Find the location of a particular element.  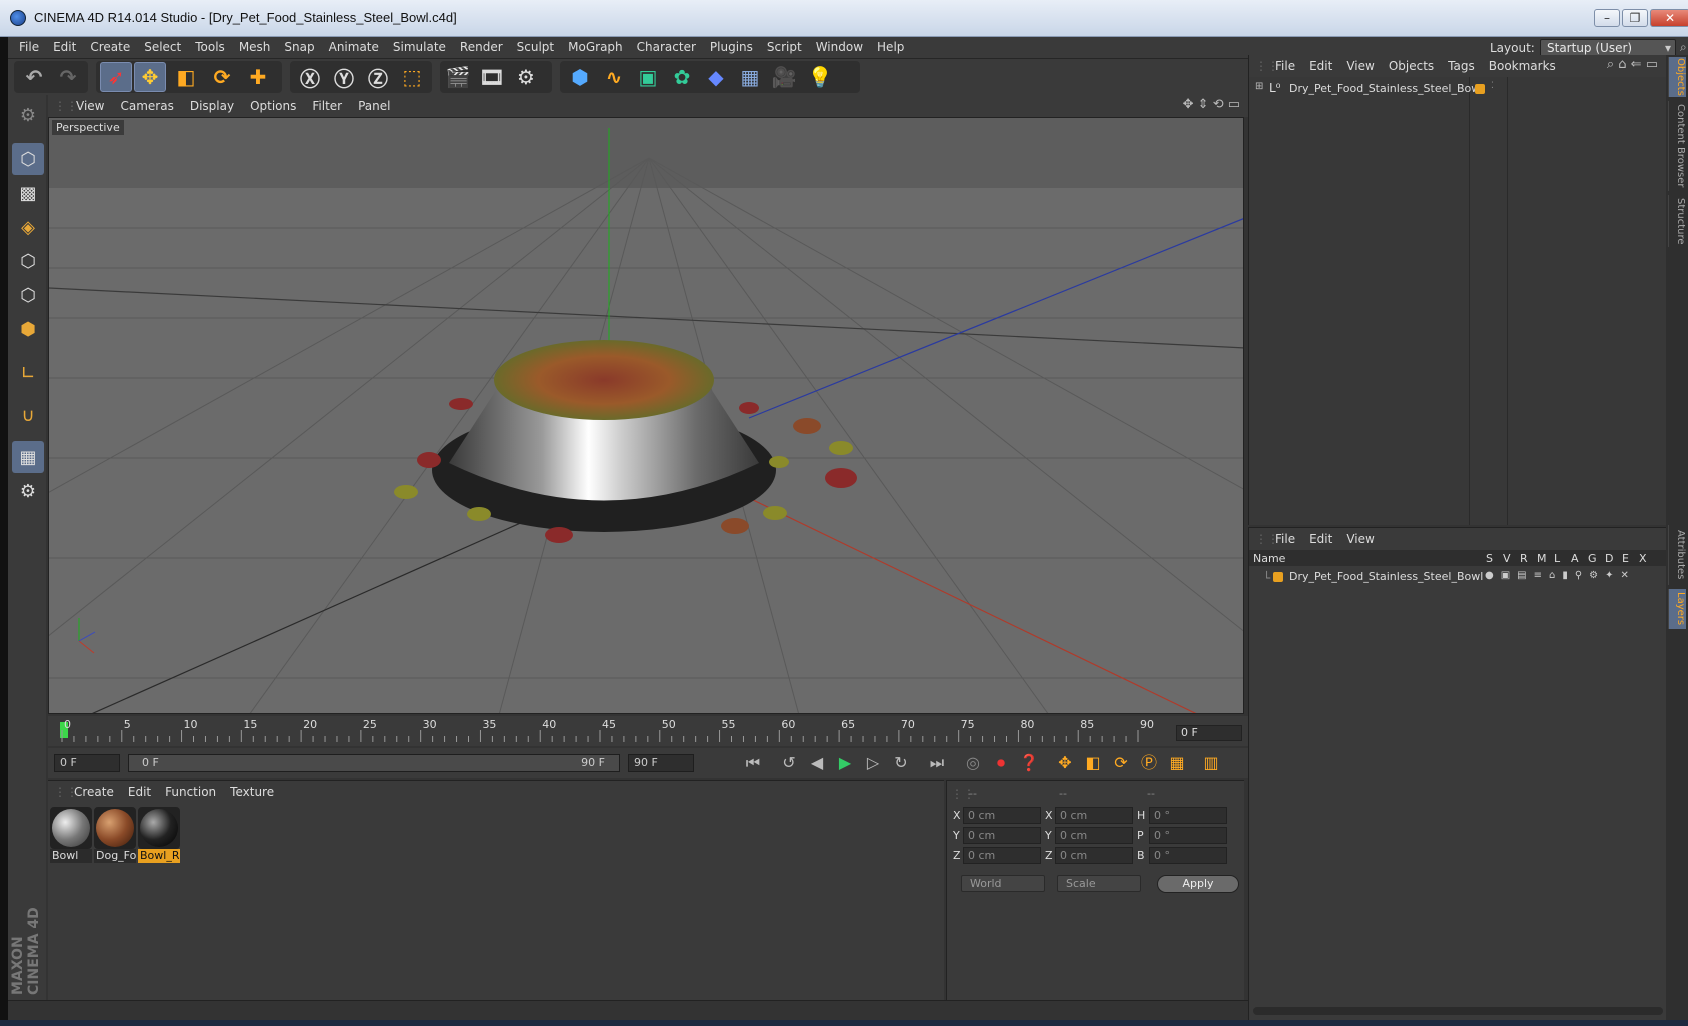

render-view-icon: 🎬 is located at coordinates (458, 77).